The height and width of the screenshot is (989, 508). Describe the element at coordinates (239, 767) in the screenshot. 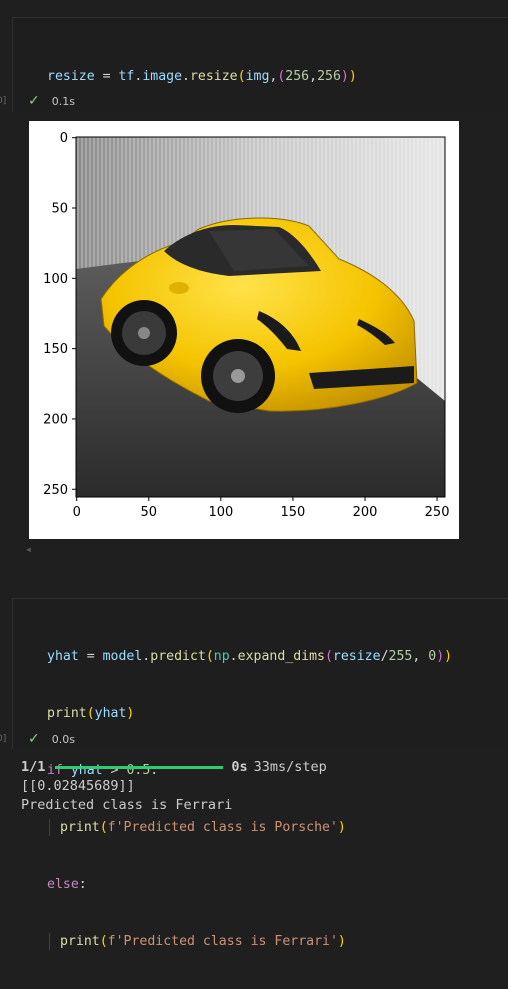

I see `progress-time: 0s` at that location.